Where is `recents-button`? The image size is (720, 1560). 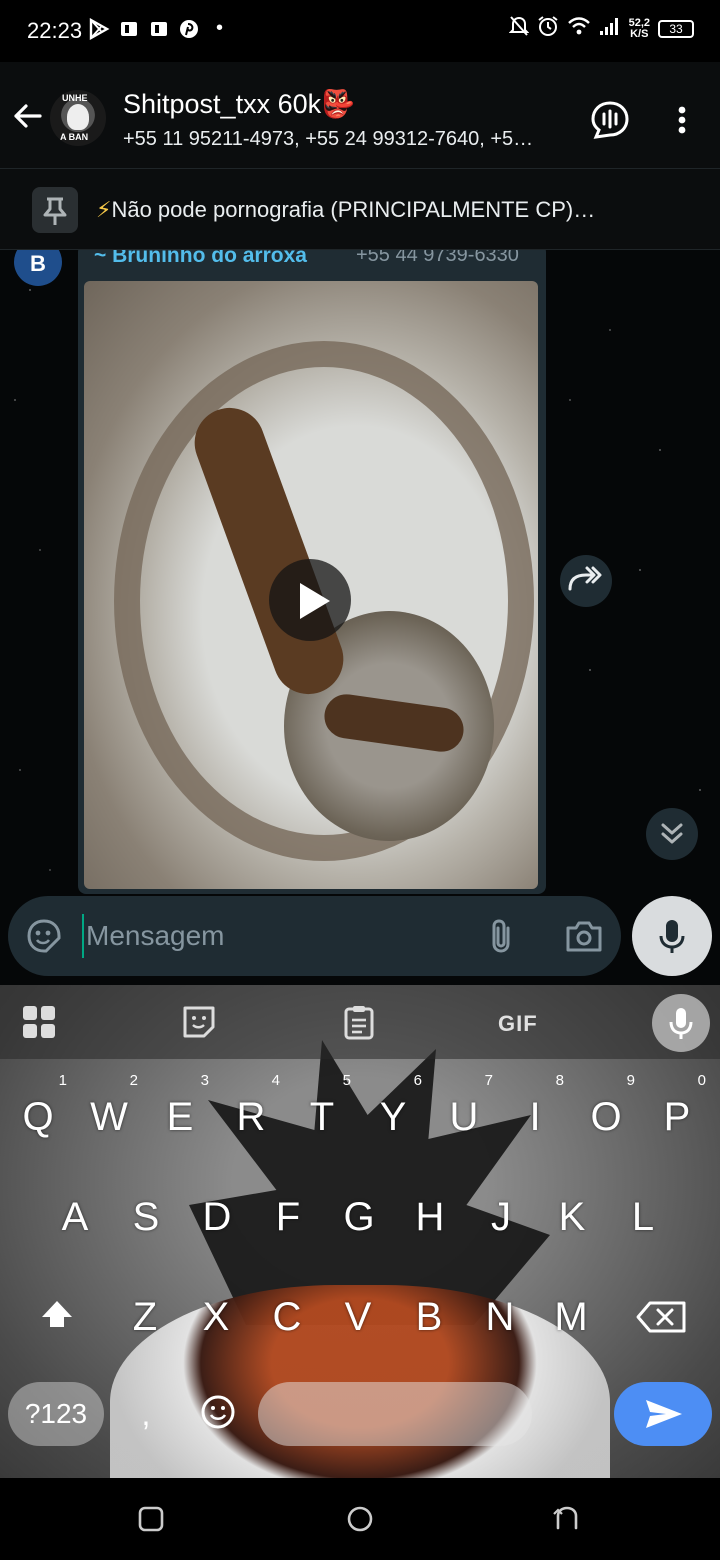 recents-button is located at coordinates (151, 1519).